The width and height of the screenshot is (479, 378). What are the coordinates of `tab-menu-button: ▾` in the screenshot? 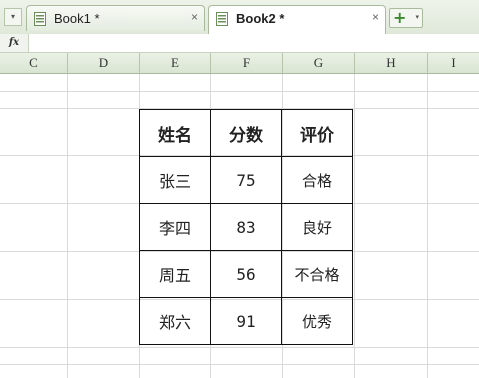 It's located at (13, 17).